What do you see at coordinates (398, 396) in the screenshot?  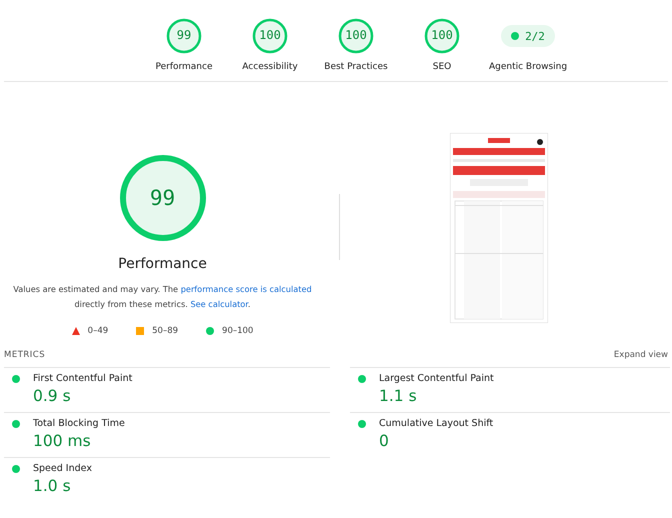 I see `metric-value: 1.1 s` at bounding box center [398, 396].